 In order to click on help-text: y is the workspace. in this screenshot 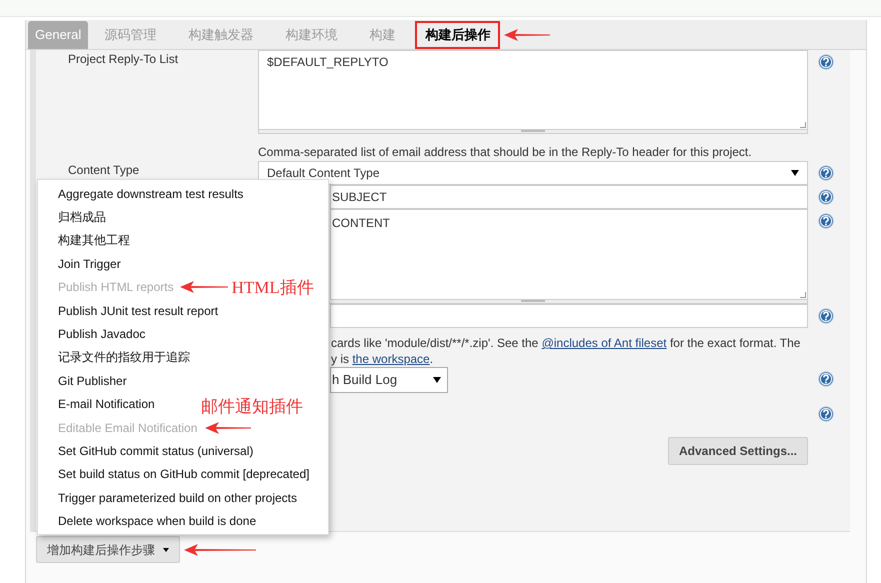, I will do `click(382, 359)`.